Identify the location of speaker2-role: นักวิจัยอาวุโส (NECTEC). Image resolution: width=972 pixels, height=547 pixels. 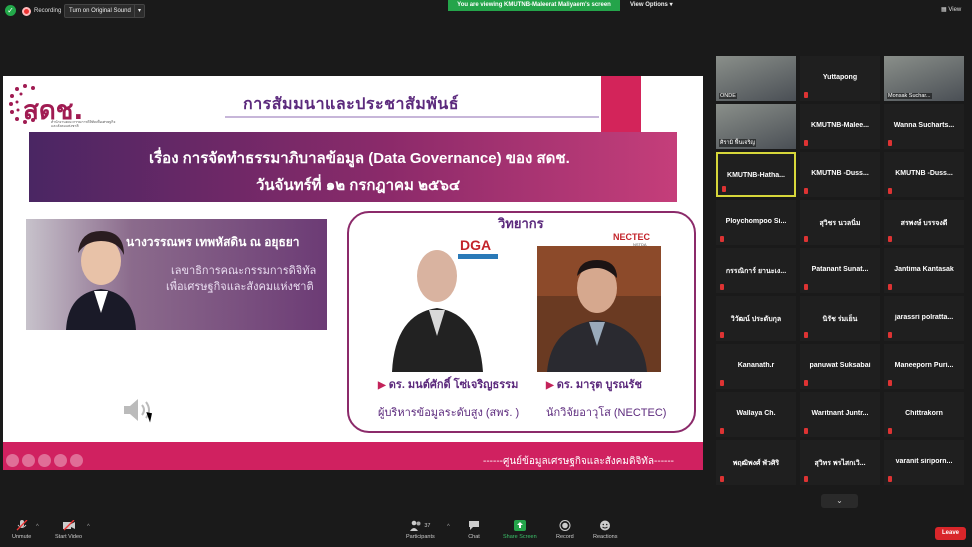
(606, 413).